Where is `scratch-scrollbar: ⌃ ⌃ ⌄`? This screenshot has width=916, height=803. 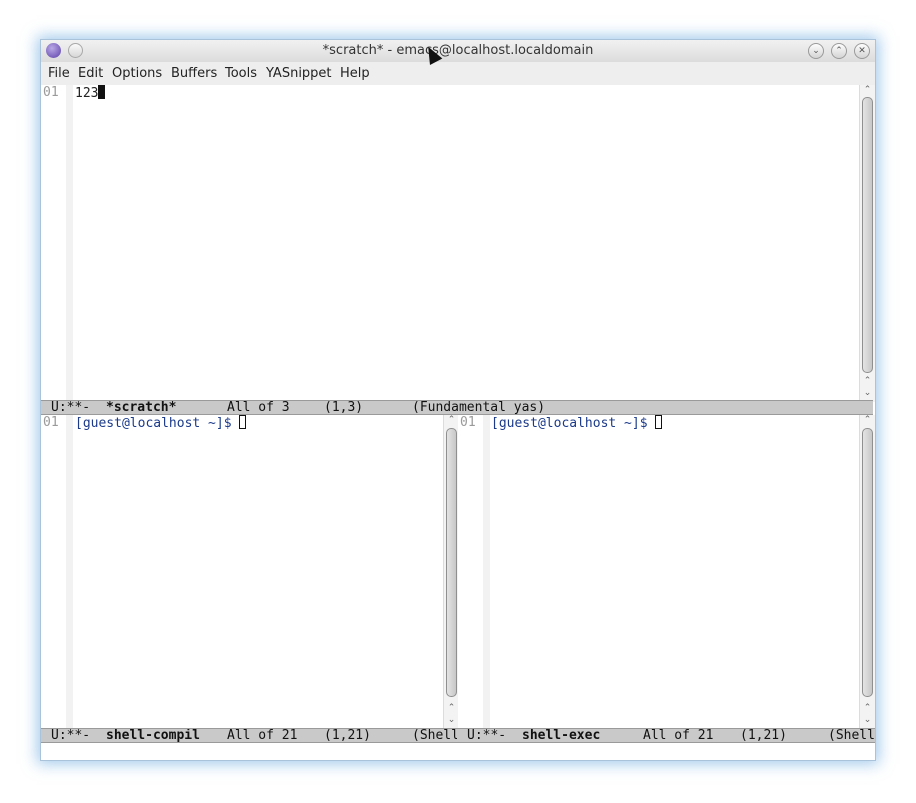
scratch-scrollbar: ⌃ ⌃ ⌄ is located at coordinates (867, 243).